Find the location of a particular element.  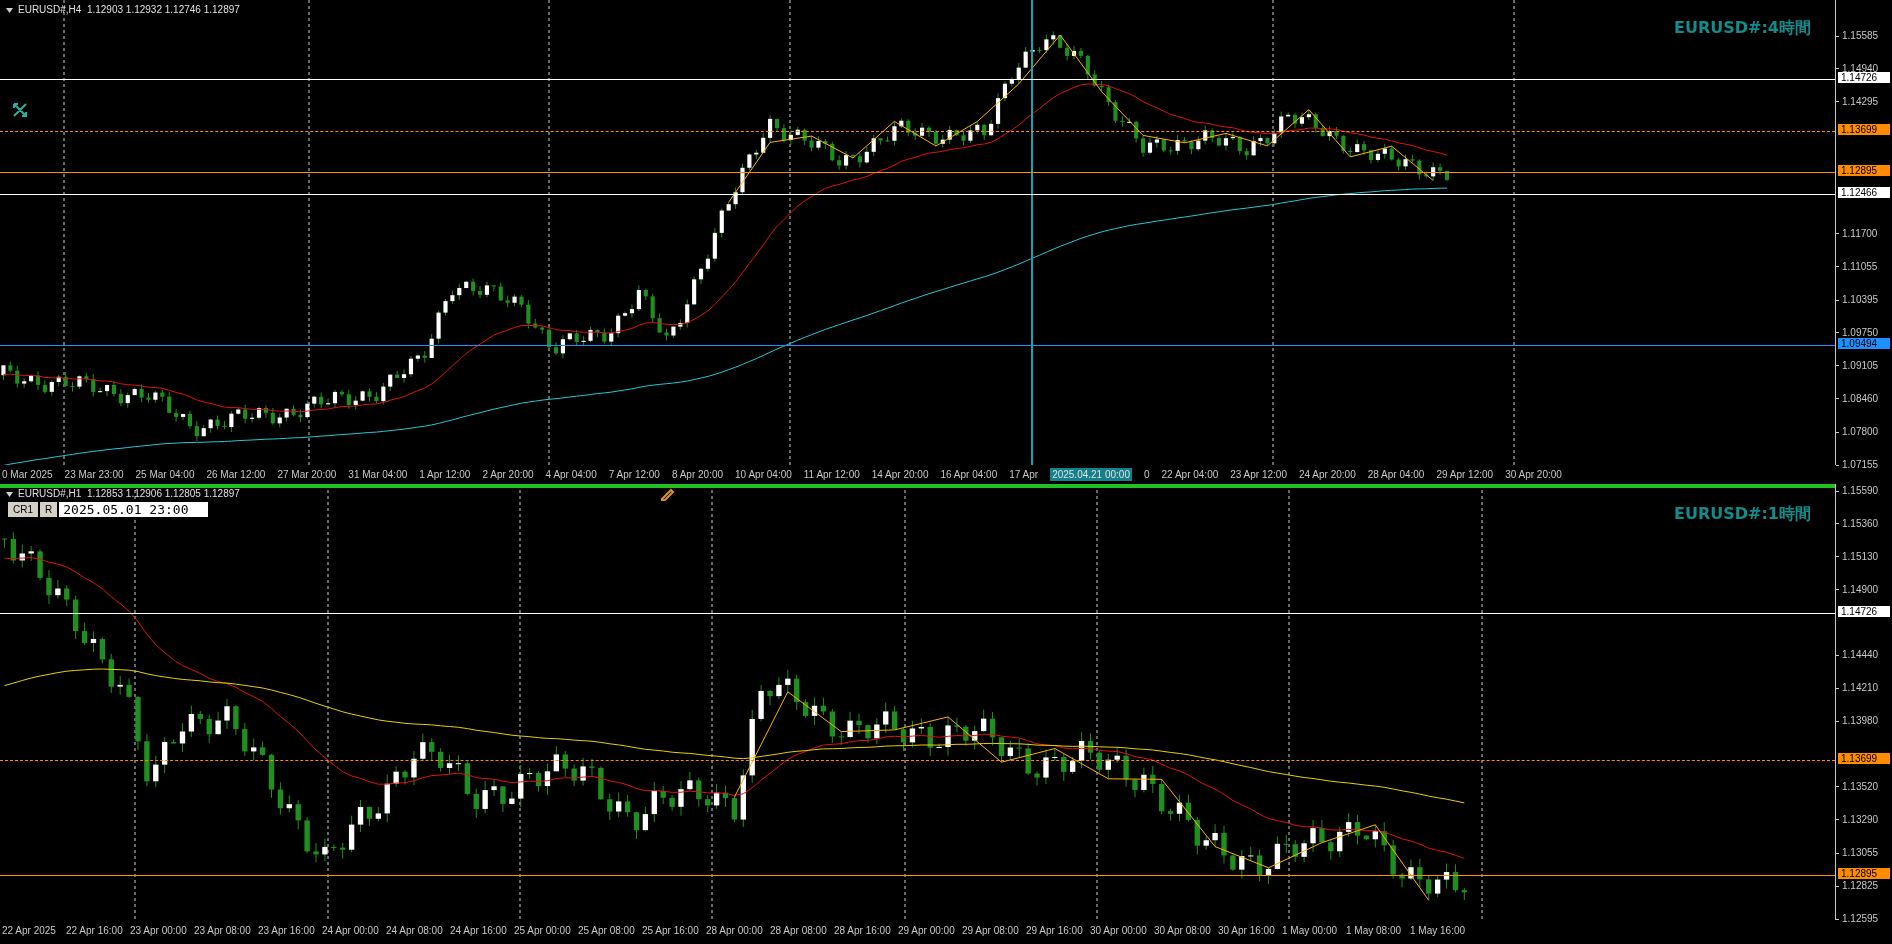

time-label: 28 Apr 00:00 is located at coordinates (734, 931).